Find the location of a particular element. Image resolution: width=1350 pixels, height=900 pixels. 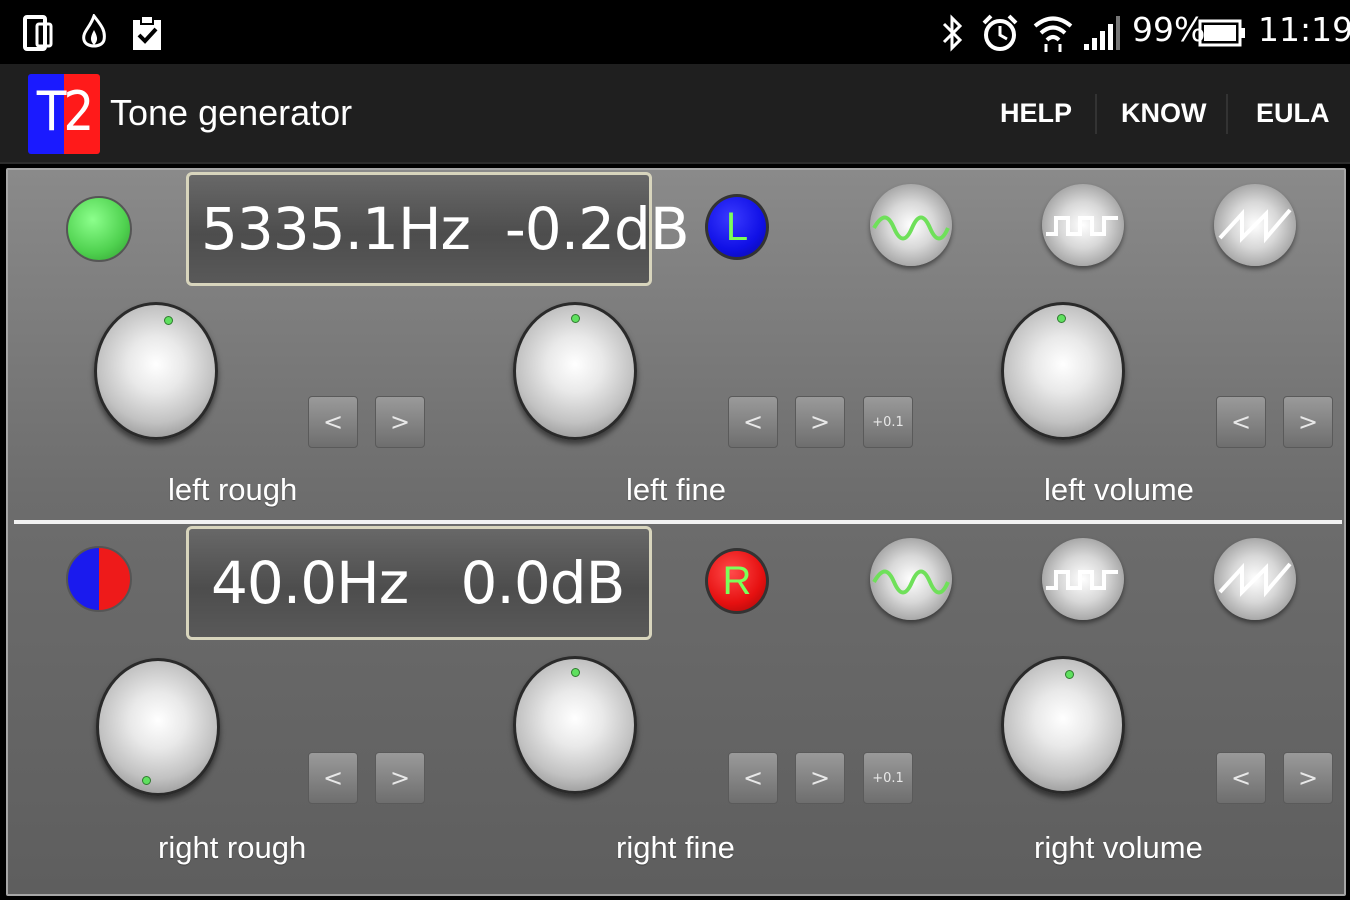

right-volume-decrease-button: < is located at coordinates (1241, 778).